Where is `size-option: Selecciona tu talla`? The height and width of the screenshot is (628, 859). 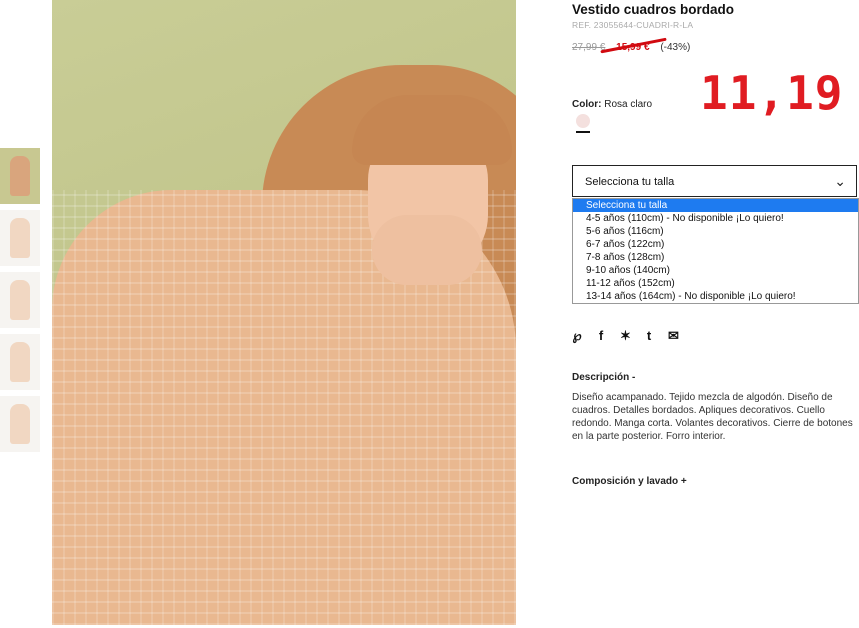 size-option: Selecciona tu talla is located at coordinates (715, 205).